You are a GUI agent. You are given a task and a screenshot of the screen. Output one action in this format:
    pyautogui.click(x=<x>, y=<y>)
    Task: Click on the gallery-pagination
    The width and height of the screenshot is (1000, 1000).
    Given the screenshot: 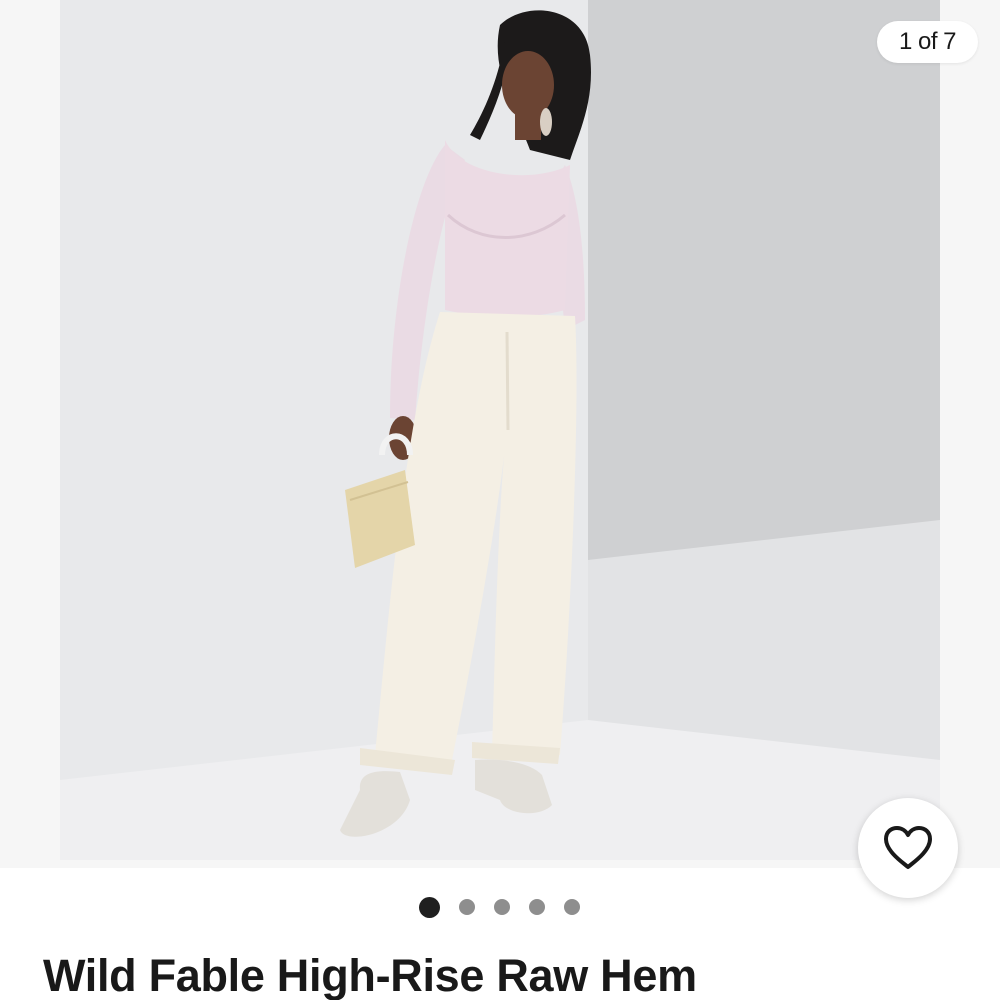 What is the action you would take?
    pyautogui.click(x=500, y=907)
    